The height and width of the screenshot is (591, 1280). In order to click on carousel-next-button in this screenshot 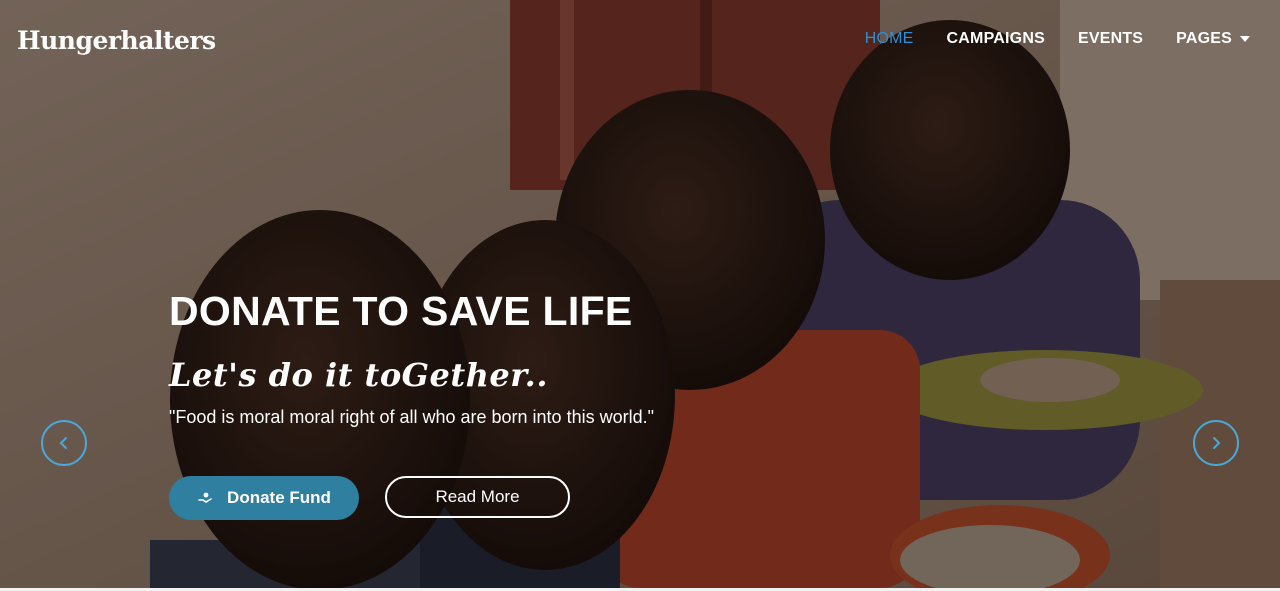, I will do `click(1216, 443)`.